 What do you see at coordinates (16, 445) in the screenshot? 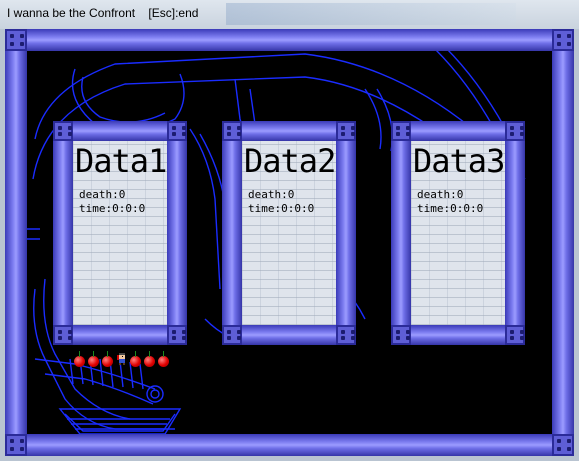
I see `frame-corner-bottom-left` at bounding box center [16, 445].